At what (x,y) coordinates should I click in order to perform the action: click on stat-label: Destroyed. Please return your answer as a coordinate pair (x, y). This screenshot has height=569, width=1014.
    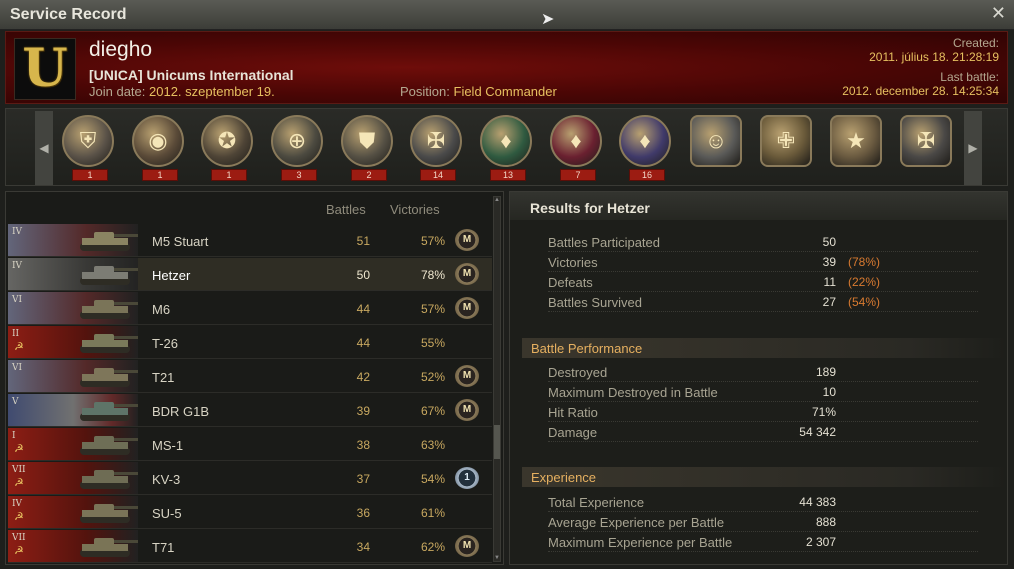
    Looking at the image, I should click on (578, 372).